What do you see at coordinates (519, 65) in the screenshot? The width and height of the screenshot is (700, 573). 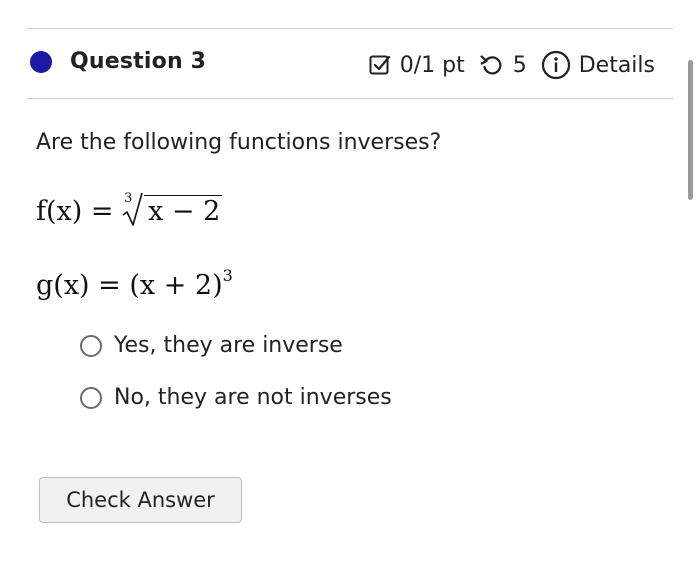 I see `attempts-count: 5` at bounding box center [519, 65].